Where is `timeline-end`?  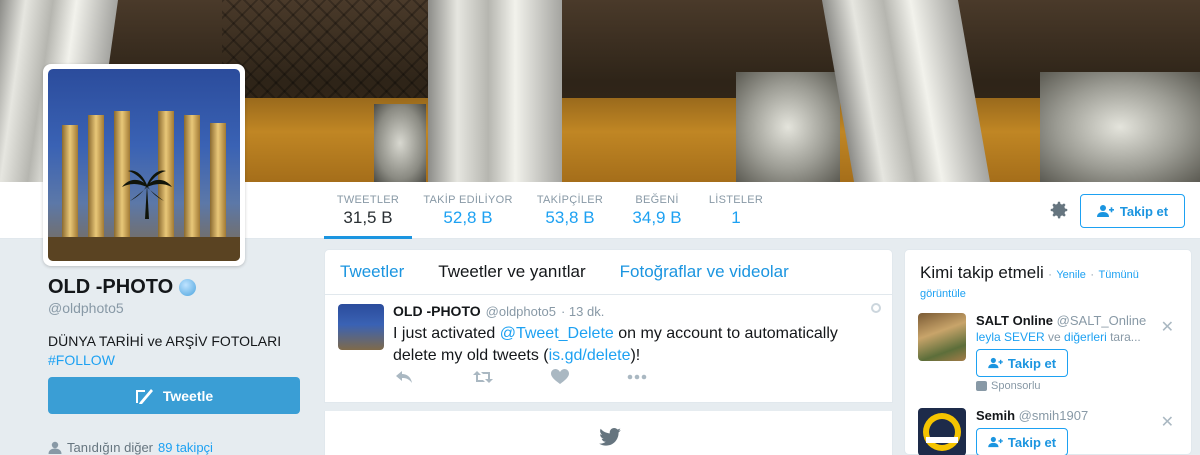
timeline-end is located at coordinates (608, 433).